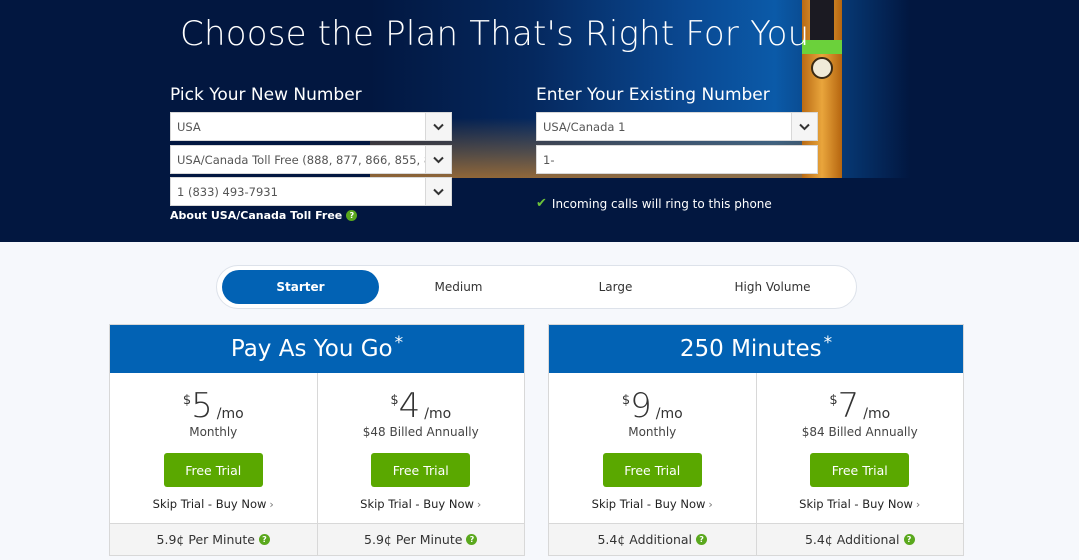  What do you see at coordinates (772, 287) in the screenshot?
I see `tab-high-volume: High Volume` at bounding box center [772, 287].